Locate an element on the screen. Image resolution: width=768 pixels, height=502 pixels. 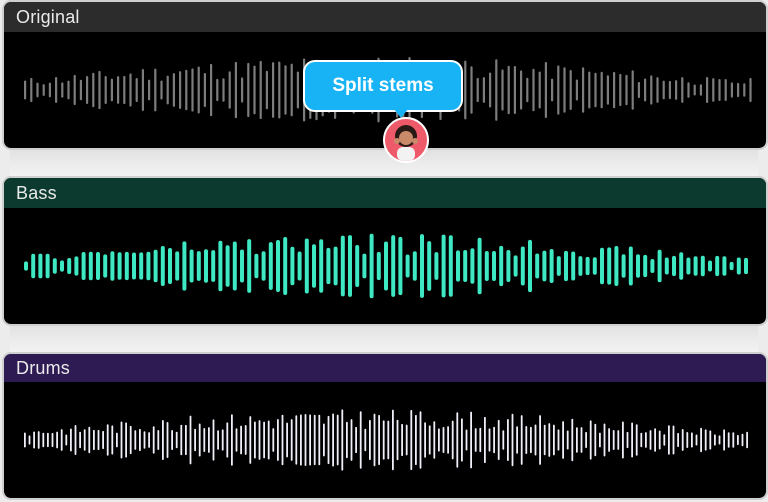
split-stems-button: Split stems is located at coordinates (383, 86).